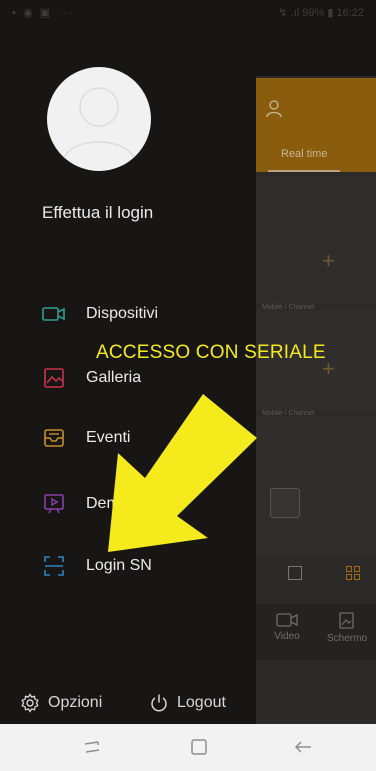  I want to click on snapshot-thumbnail, so click(285, 503).